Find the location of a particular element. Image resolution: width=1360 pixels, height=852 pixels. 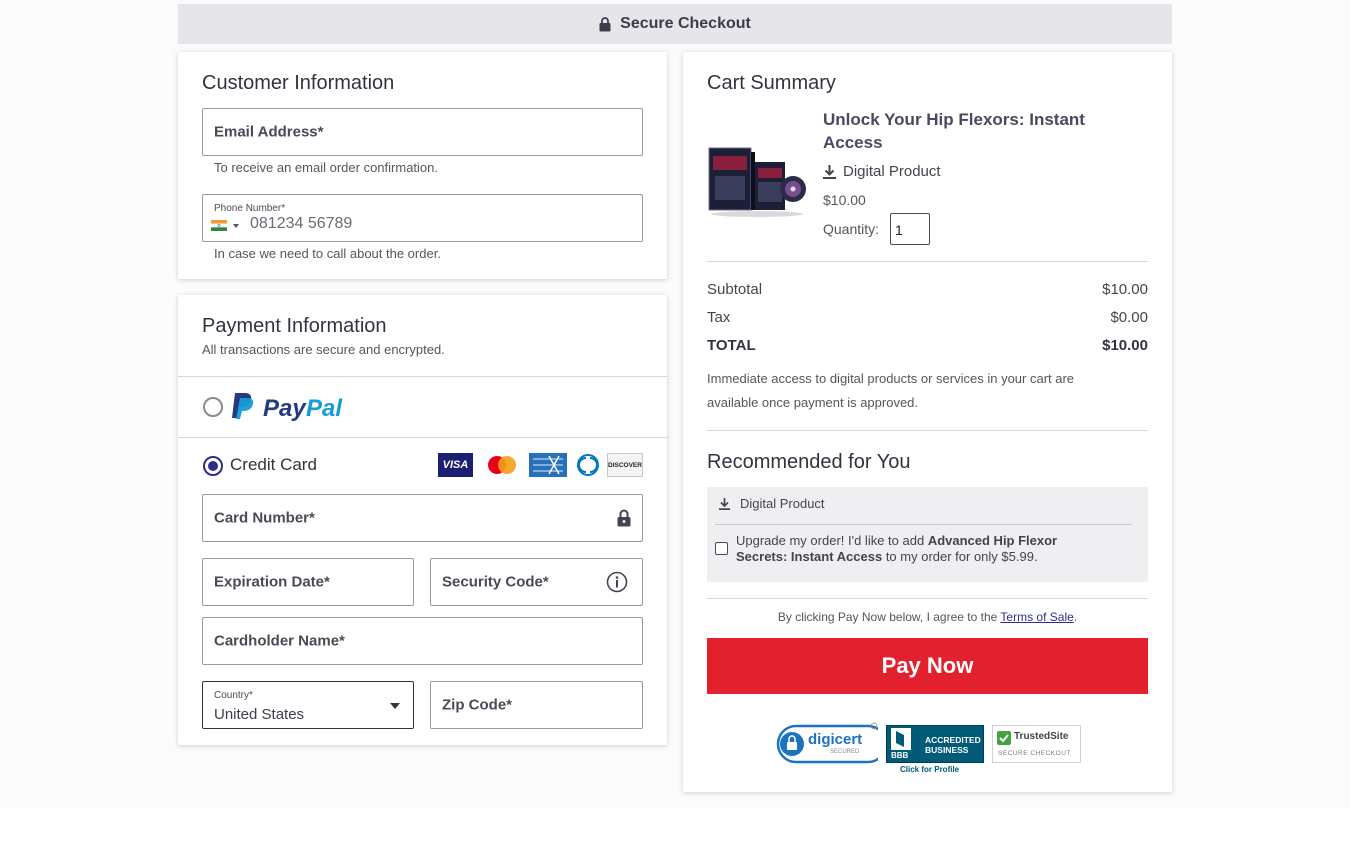

credit-card-radio is located at coordinates (213, 466).